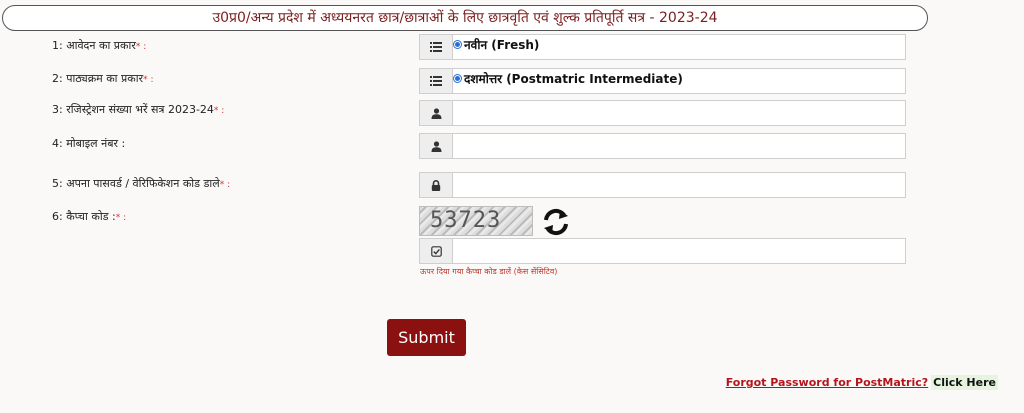 The width and height of the screenshot is (1024, 413). Describe the element at coordinates (679, 185) in the screenshot. I see `password-input` at that location.